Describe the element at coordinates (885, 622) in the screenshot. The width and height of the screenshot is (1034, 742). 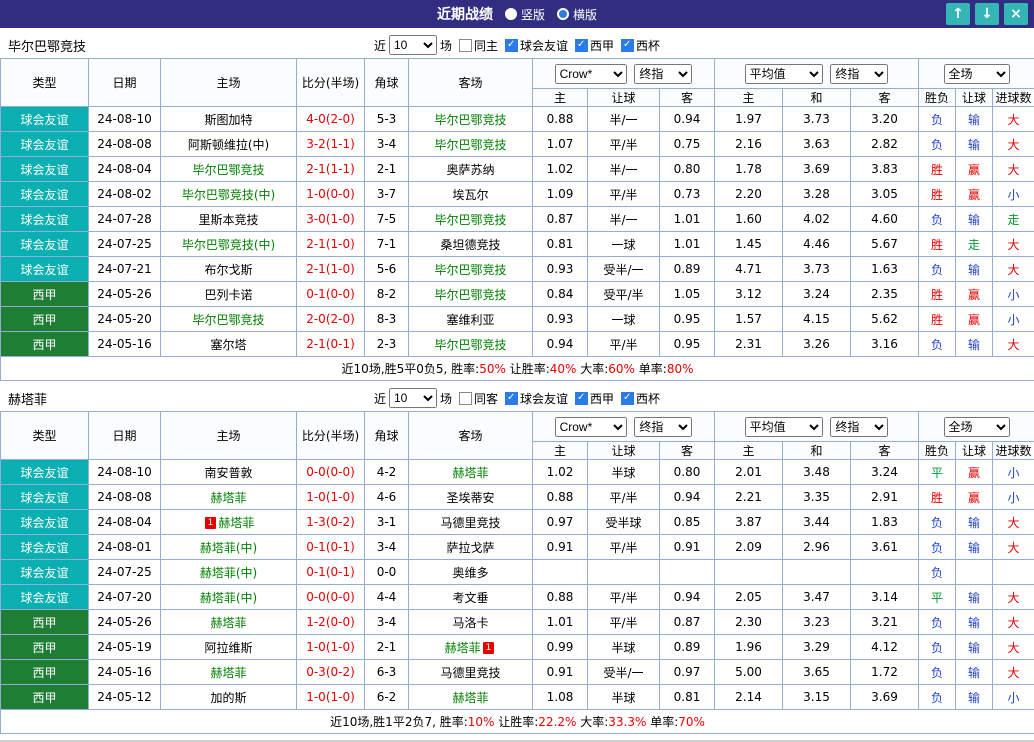
I see `avg-away-cell: 3.21` at that location.